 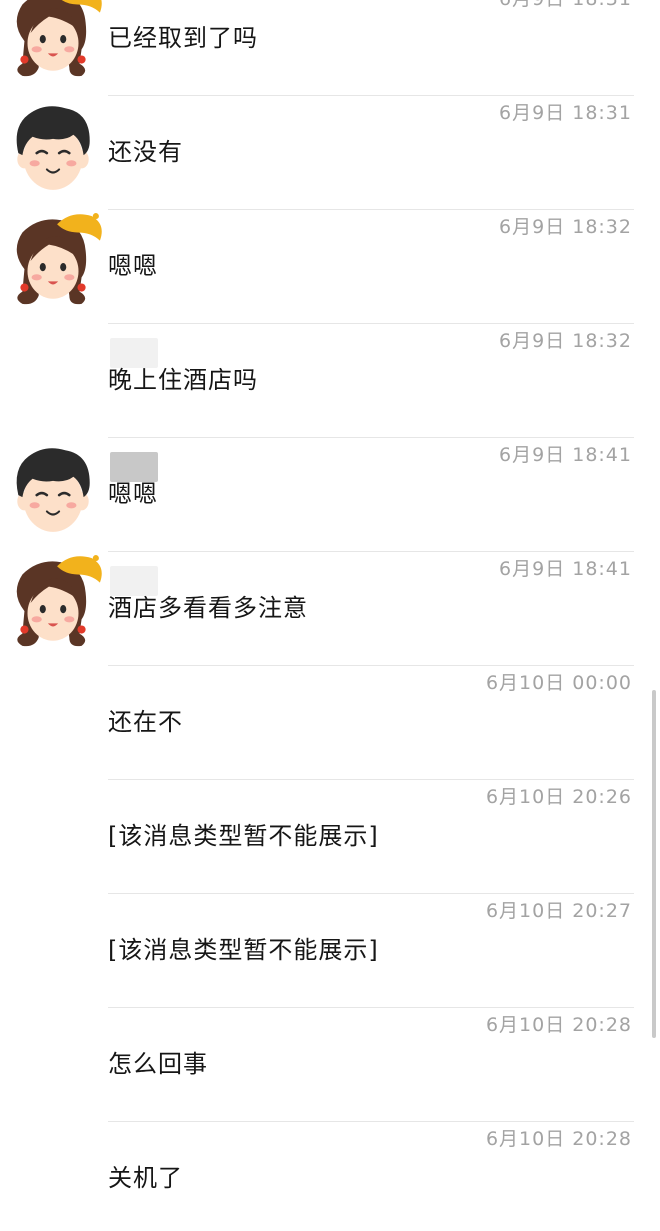 What do you see at coordinates (158, 1064) in the screenshot?
I see `message-text: 怎么回事` at bounding box center [158, 1064].